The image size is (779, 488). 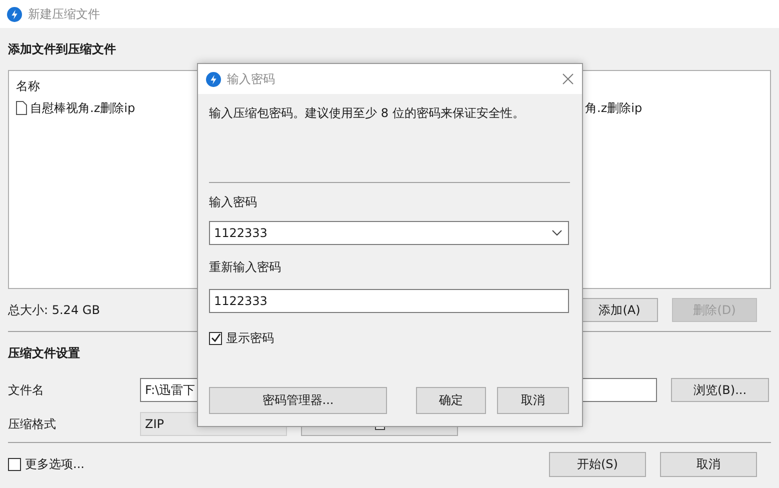 I want to click on table-cell-text: 角.z删除ip, so click(x=614, y=108).